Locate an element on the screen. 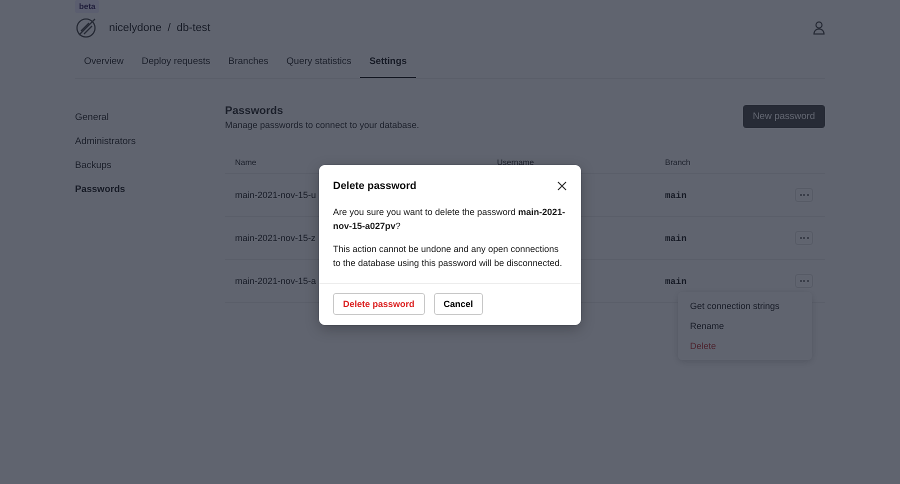  section-subtitle: Manage passwords to connect to your database. is located at coordinates (322, 125).